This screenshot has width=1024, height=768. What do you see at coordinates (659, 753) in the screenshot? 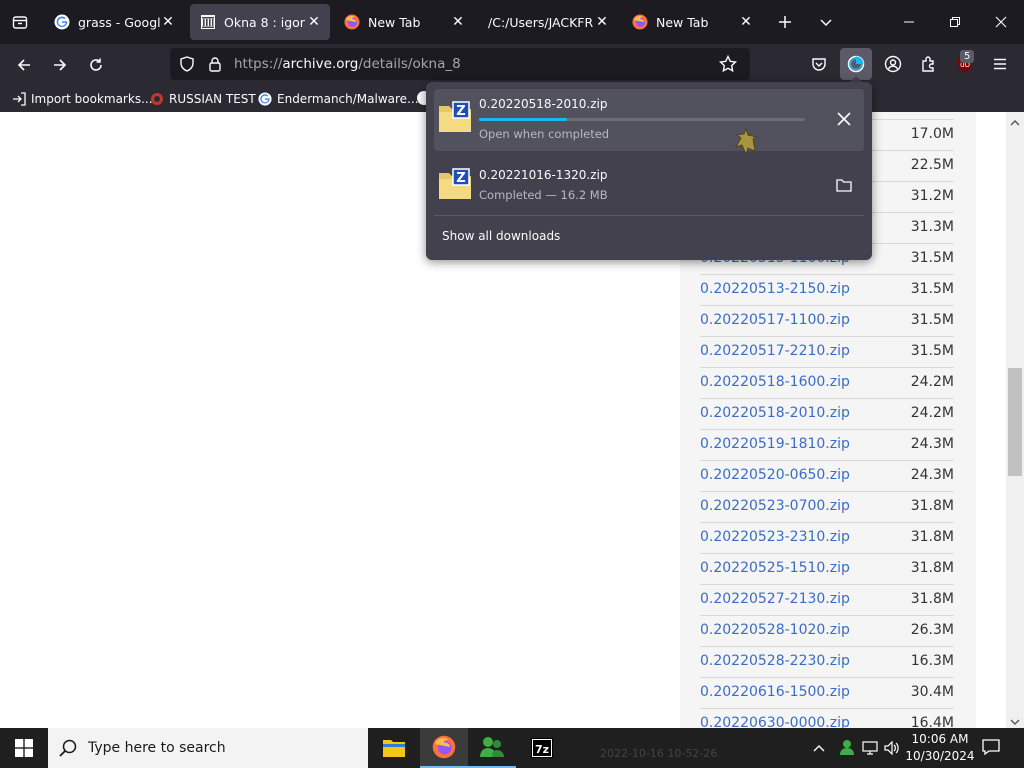
I see `taskbar-hover-text: 2022-10-16 10-52-26` at bounding box center [659, 753].